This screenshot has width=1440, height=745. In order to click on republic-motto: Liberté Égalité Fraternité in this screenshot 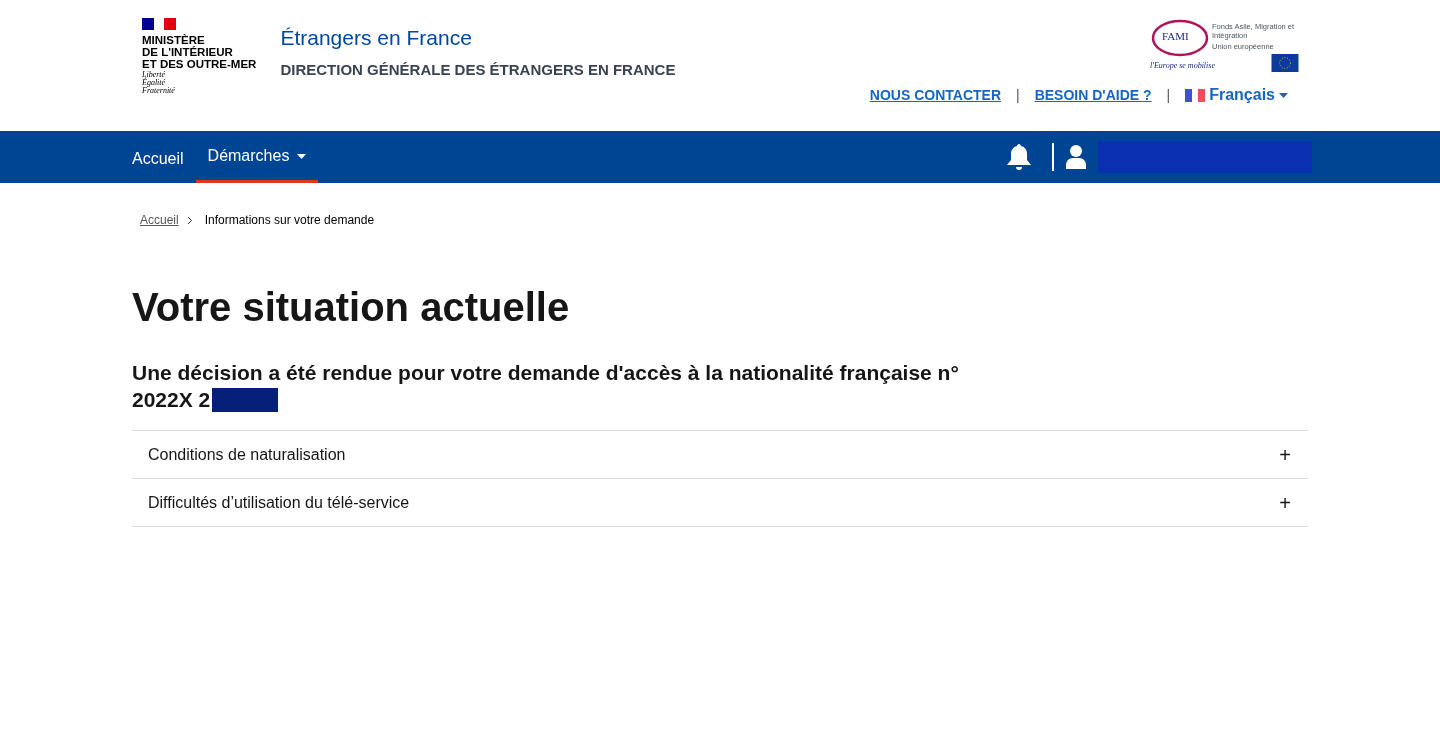, I will do `click(159, 83)`.